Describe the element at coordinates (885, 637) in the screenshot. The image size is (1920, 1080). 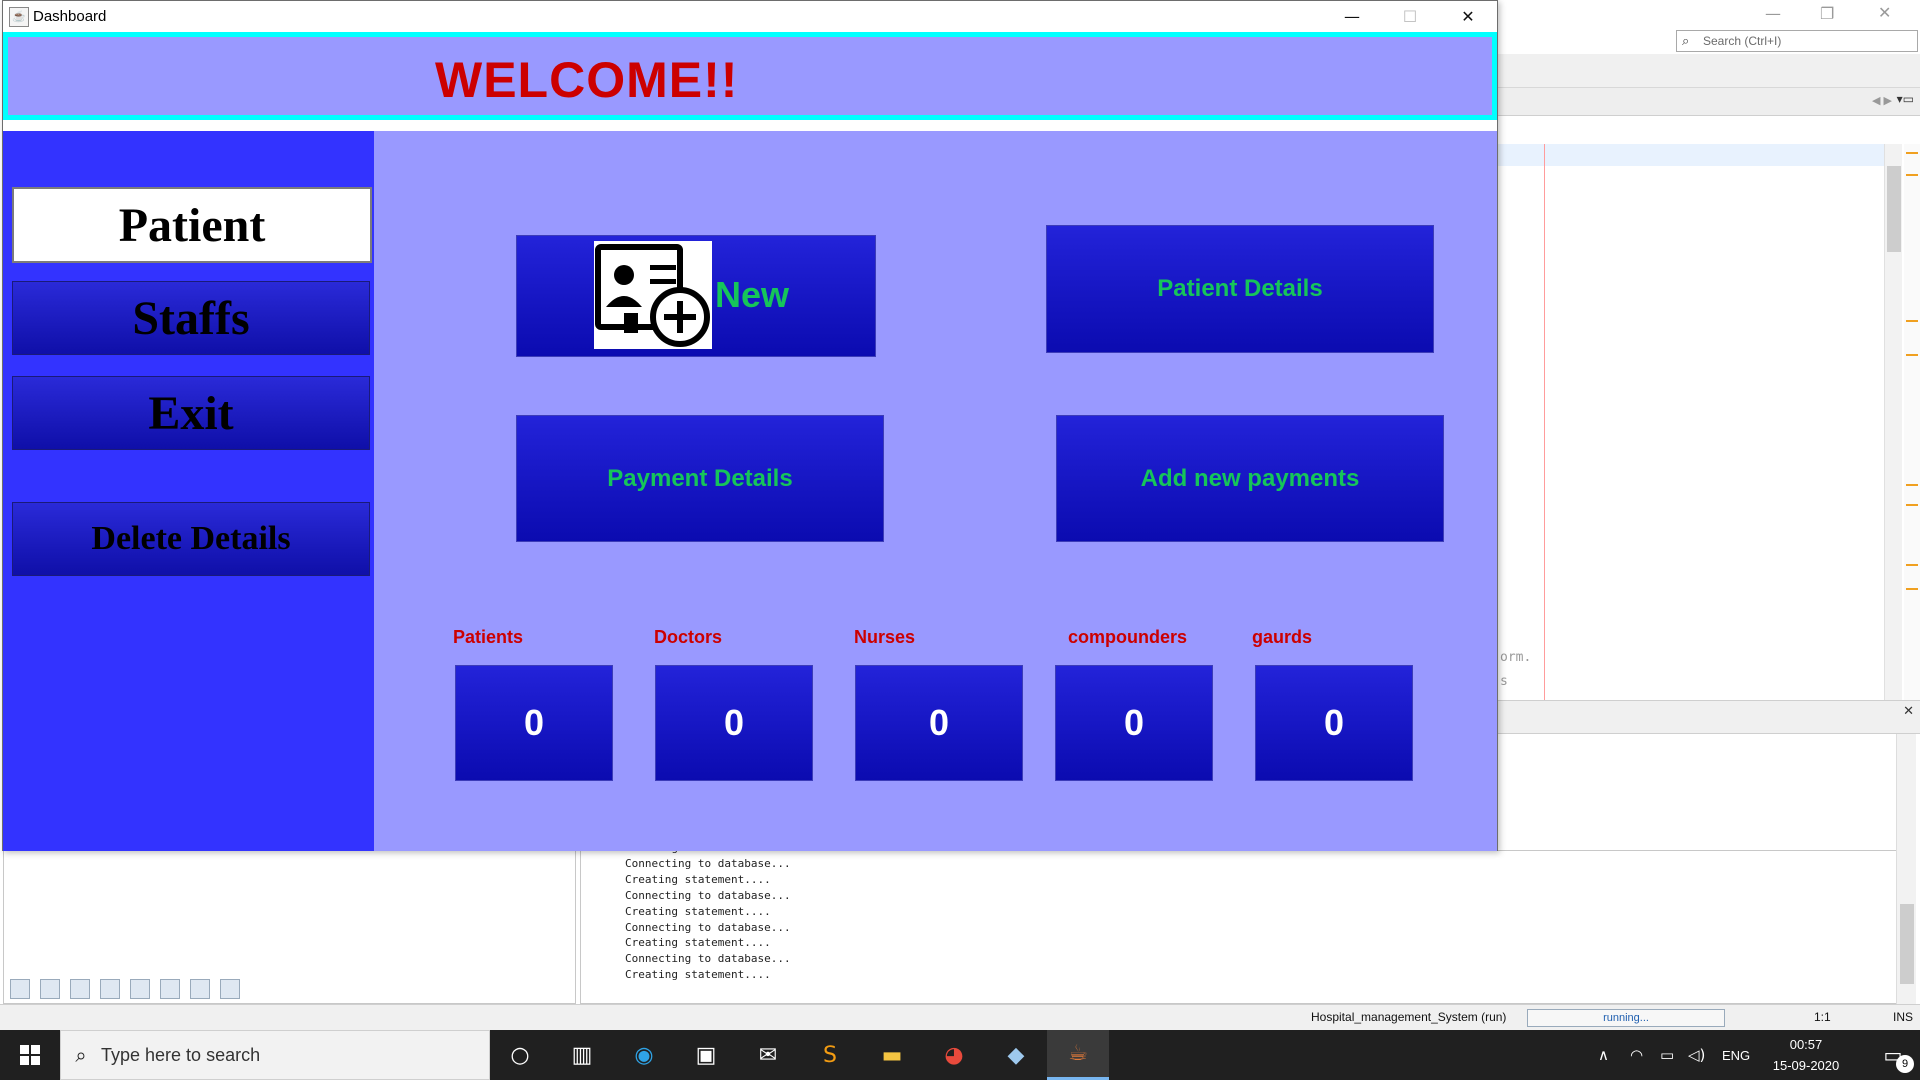
I see `stat-label-nurses: Nurses` at that location.